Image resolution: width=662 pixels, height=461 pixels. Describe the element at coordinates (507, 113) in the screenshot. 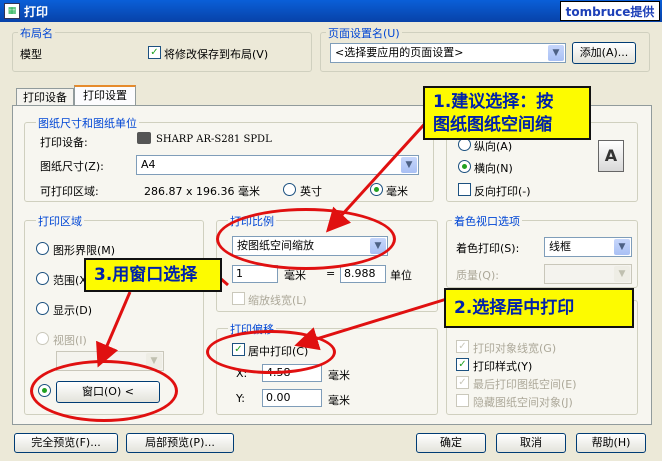

I see `callout-1: 1.建议选择：按 图纸图纸空间缩` at that location.